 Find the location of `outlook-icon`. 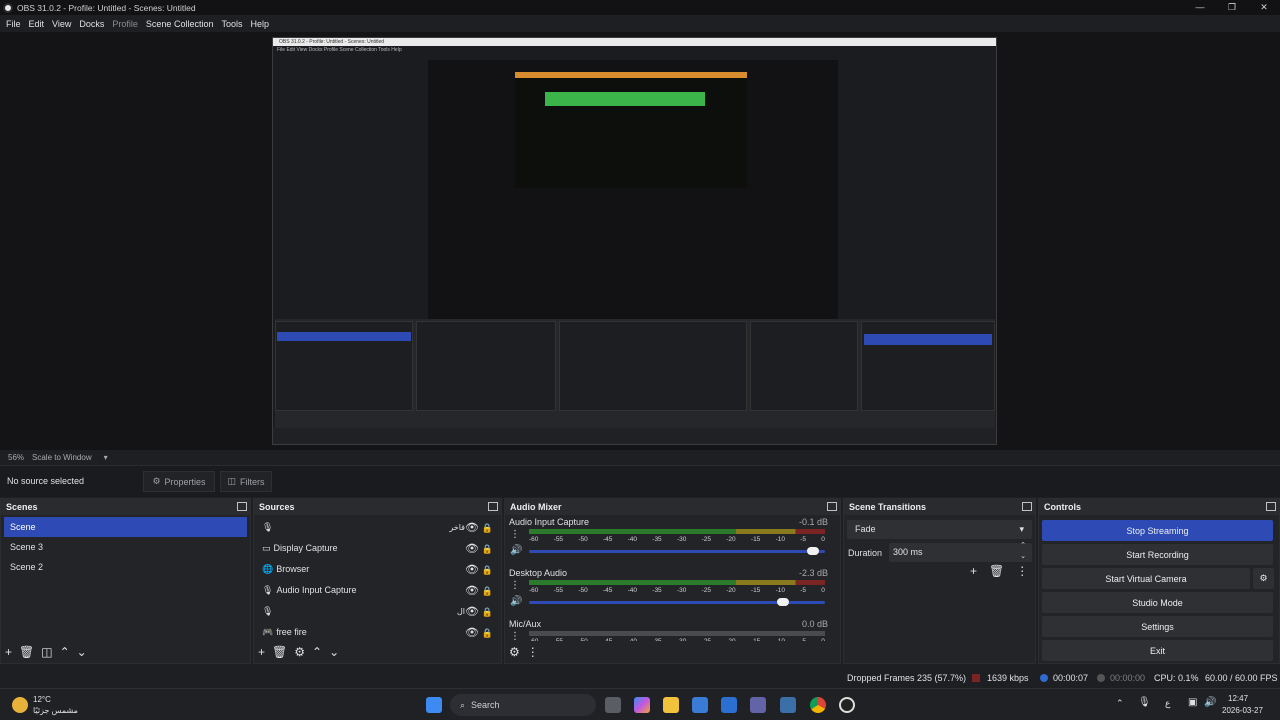

outlook-icon is located at coordinates (729, 705).